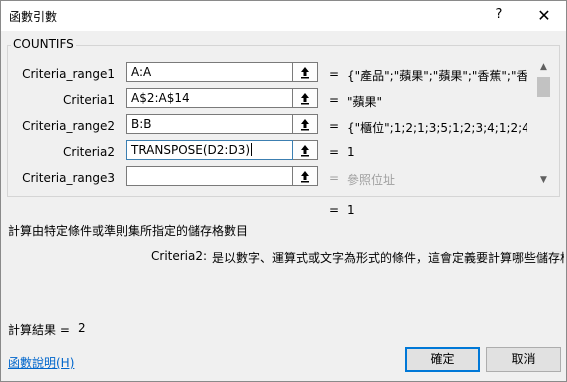 This screenshot has height=382, width=567. What do you see at coordinates (252, 149) in the screenshot?
I see `text-caret` at bounding box center [252, 149].